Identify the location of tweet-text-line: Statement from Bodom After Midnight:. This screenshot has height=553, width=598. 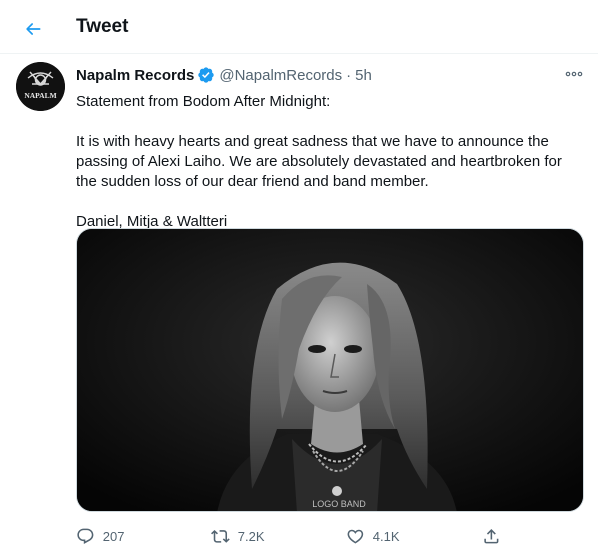
(203, 101).